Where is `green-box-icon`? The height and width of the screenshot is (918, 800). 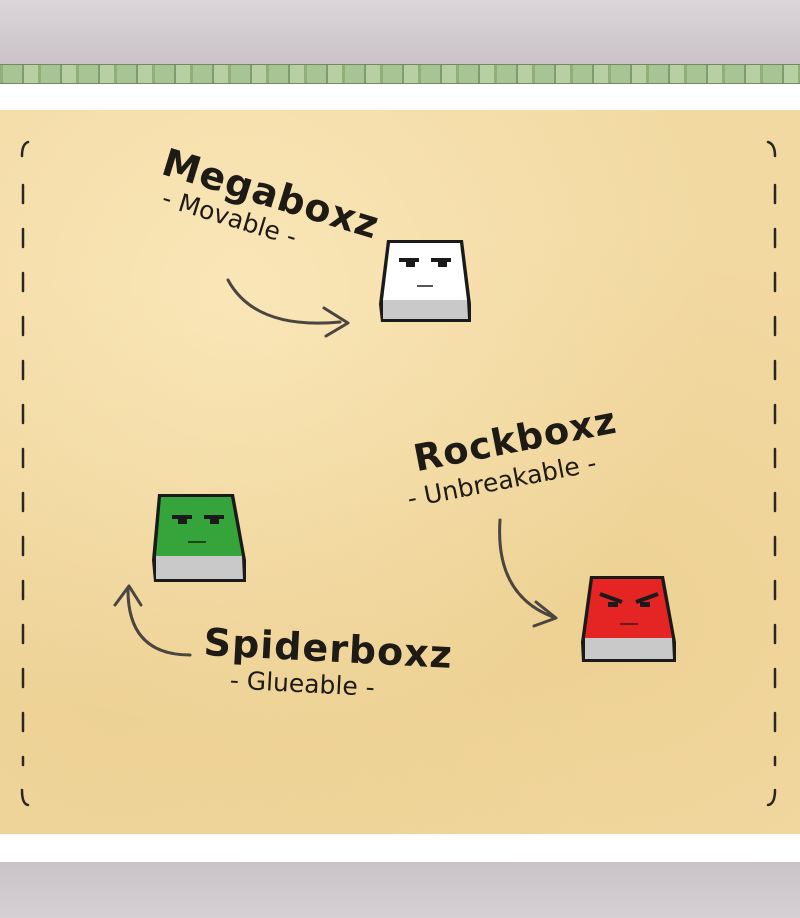
green-box-icon is located at coordinates (199, 538).